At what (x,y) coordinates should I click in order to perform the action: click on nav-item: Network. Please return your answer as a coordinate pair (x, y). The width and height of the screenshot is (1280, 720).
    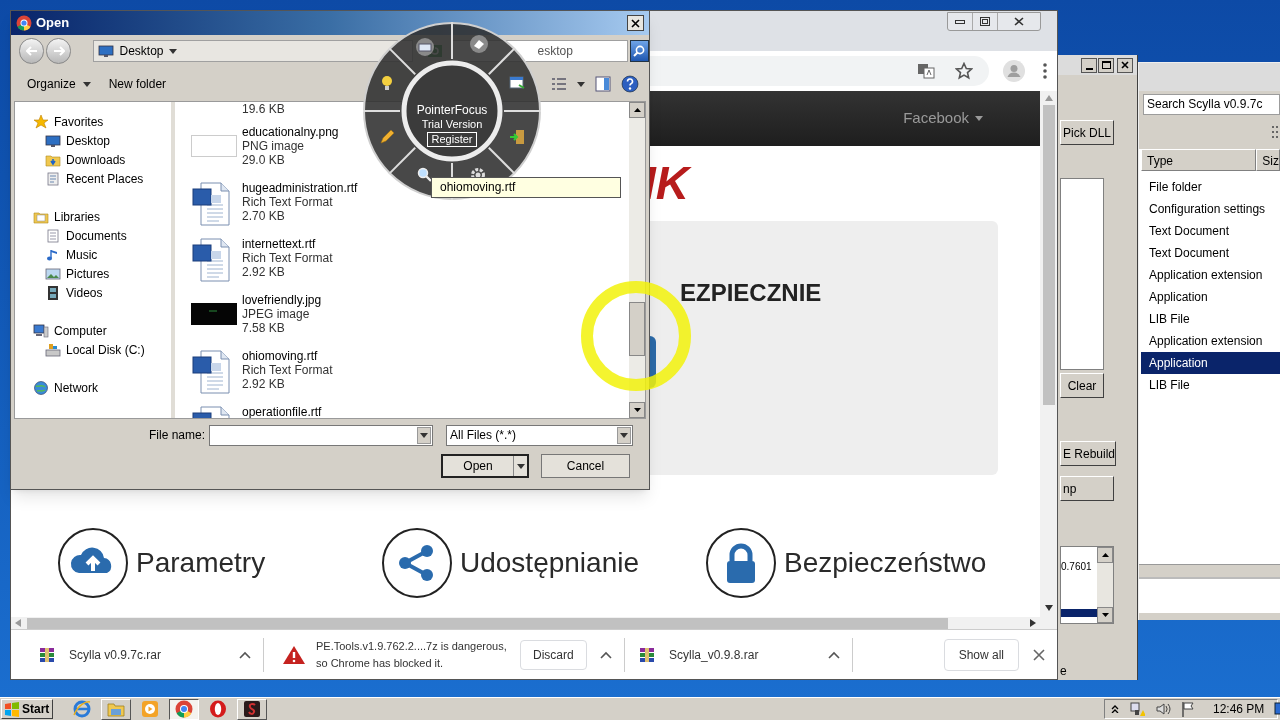
    Looking at the image, I should click on (93, 387).